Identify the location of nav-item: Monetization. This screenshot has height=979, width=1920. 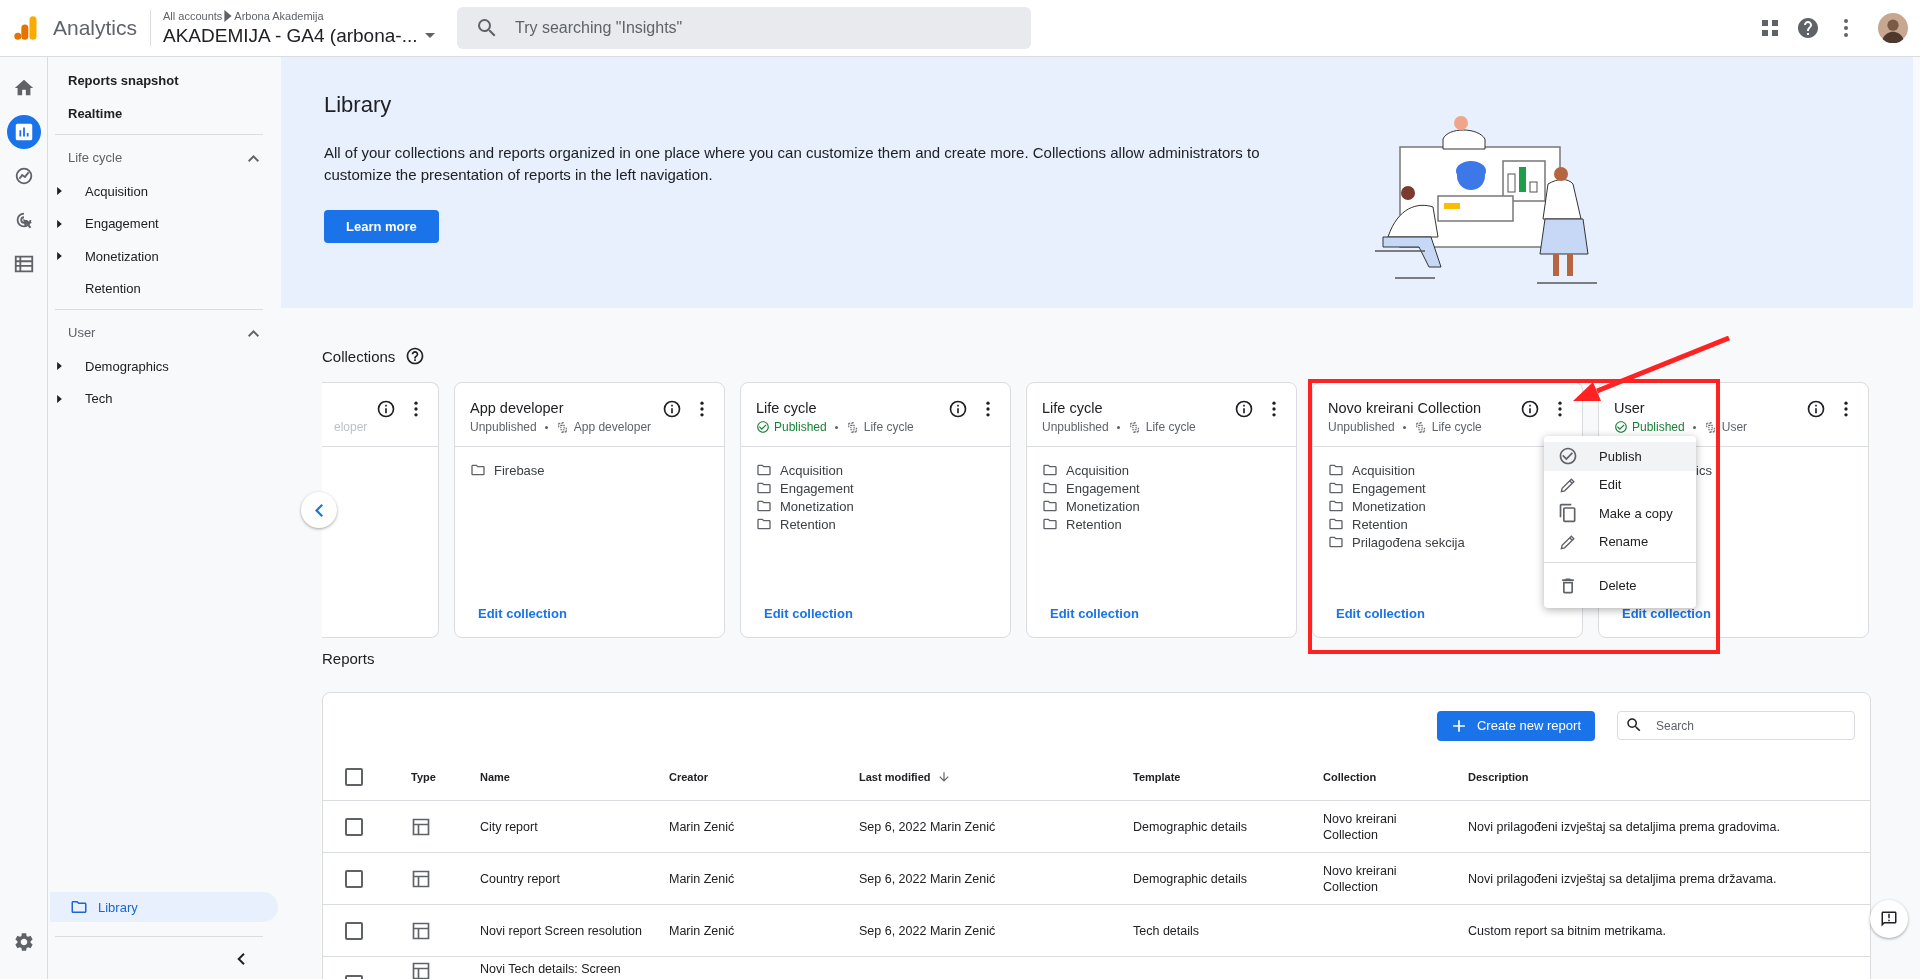
(159, 256).